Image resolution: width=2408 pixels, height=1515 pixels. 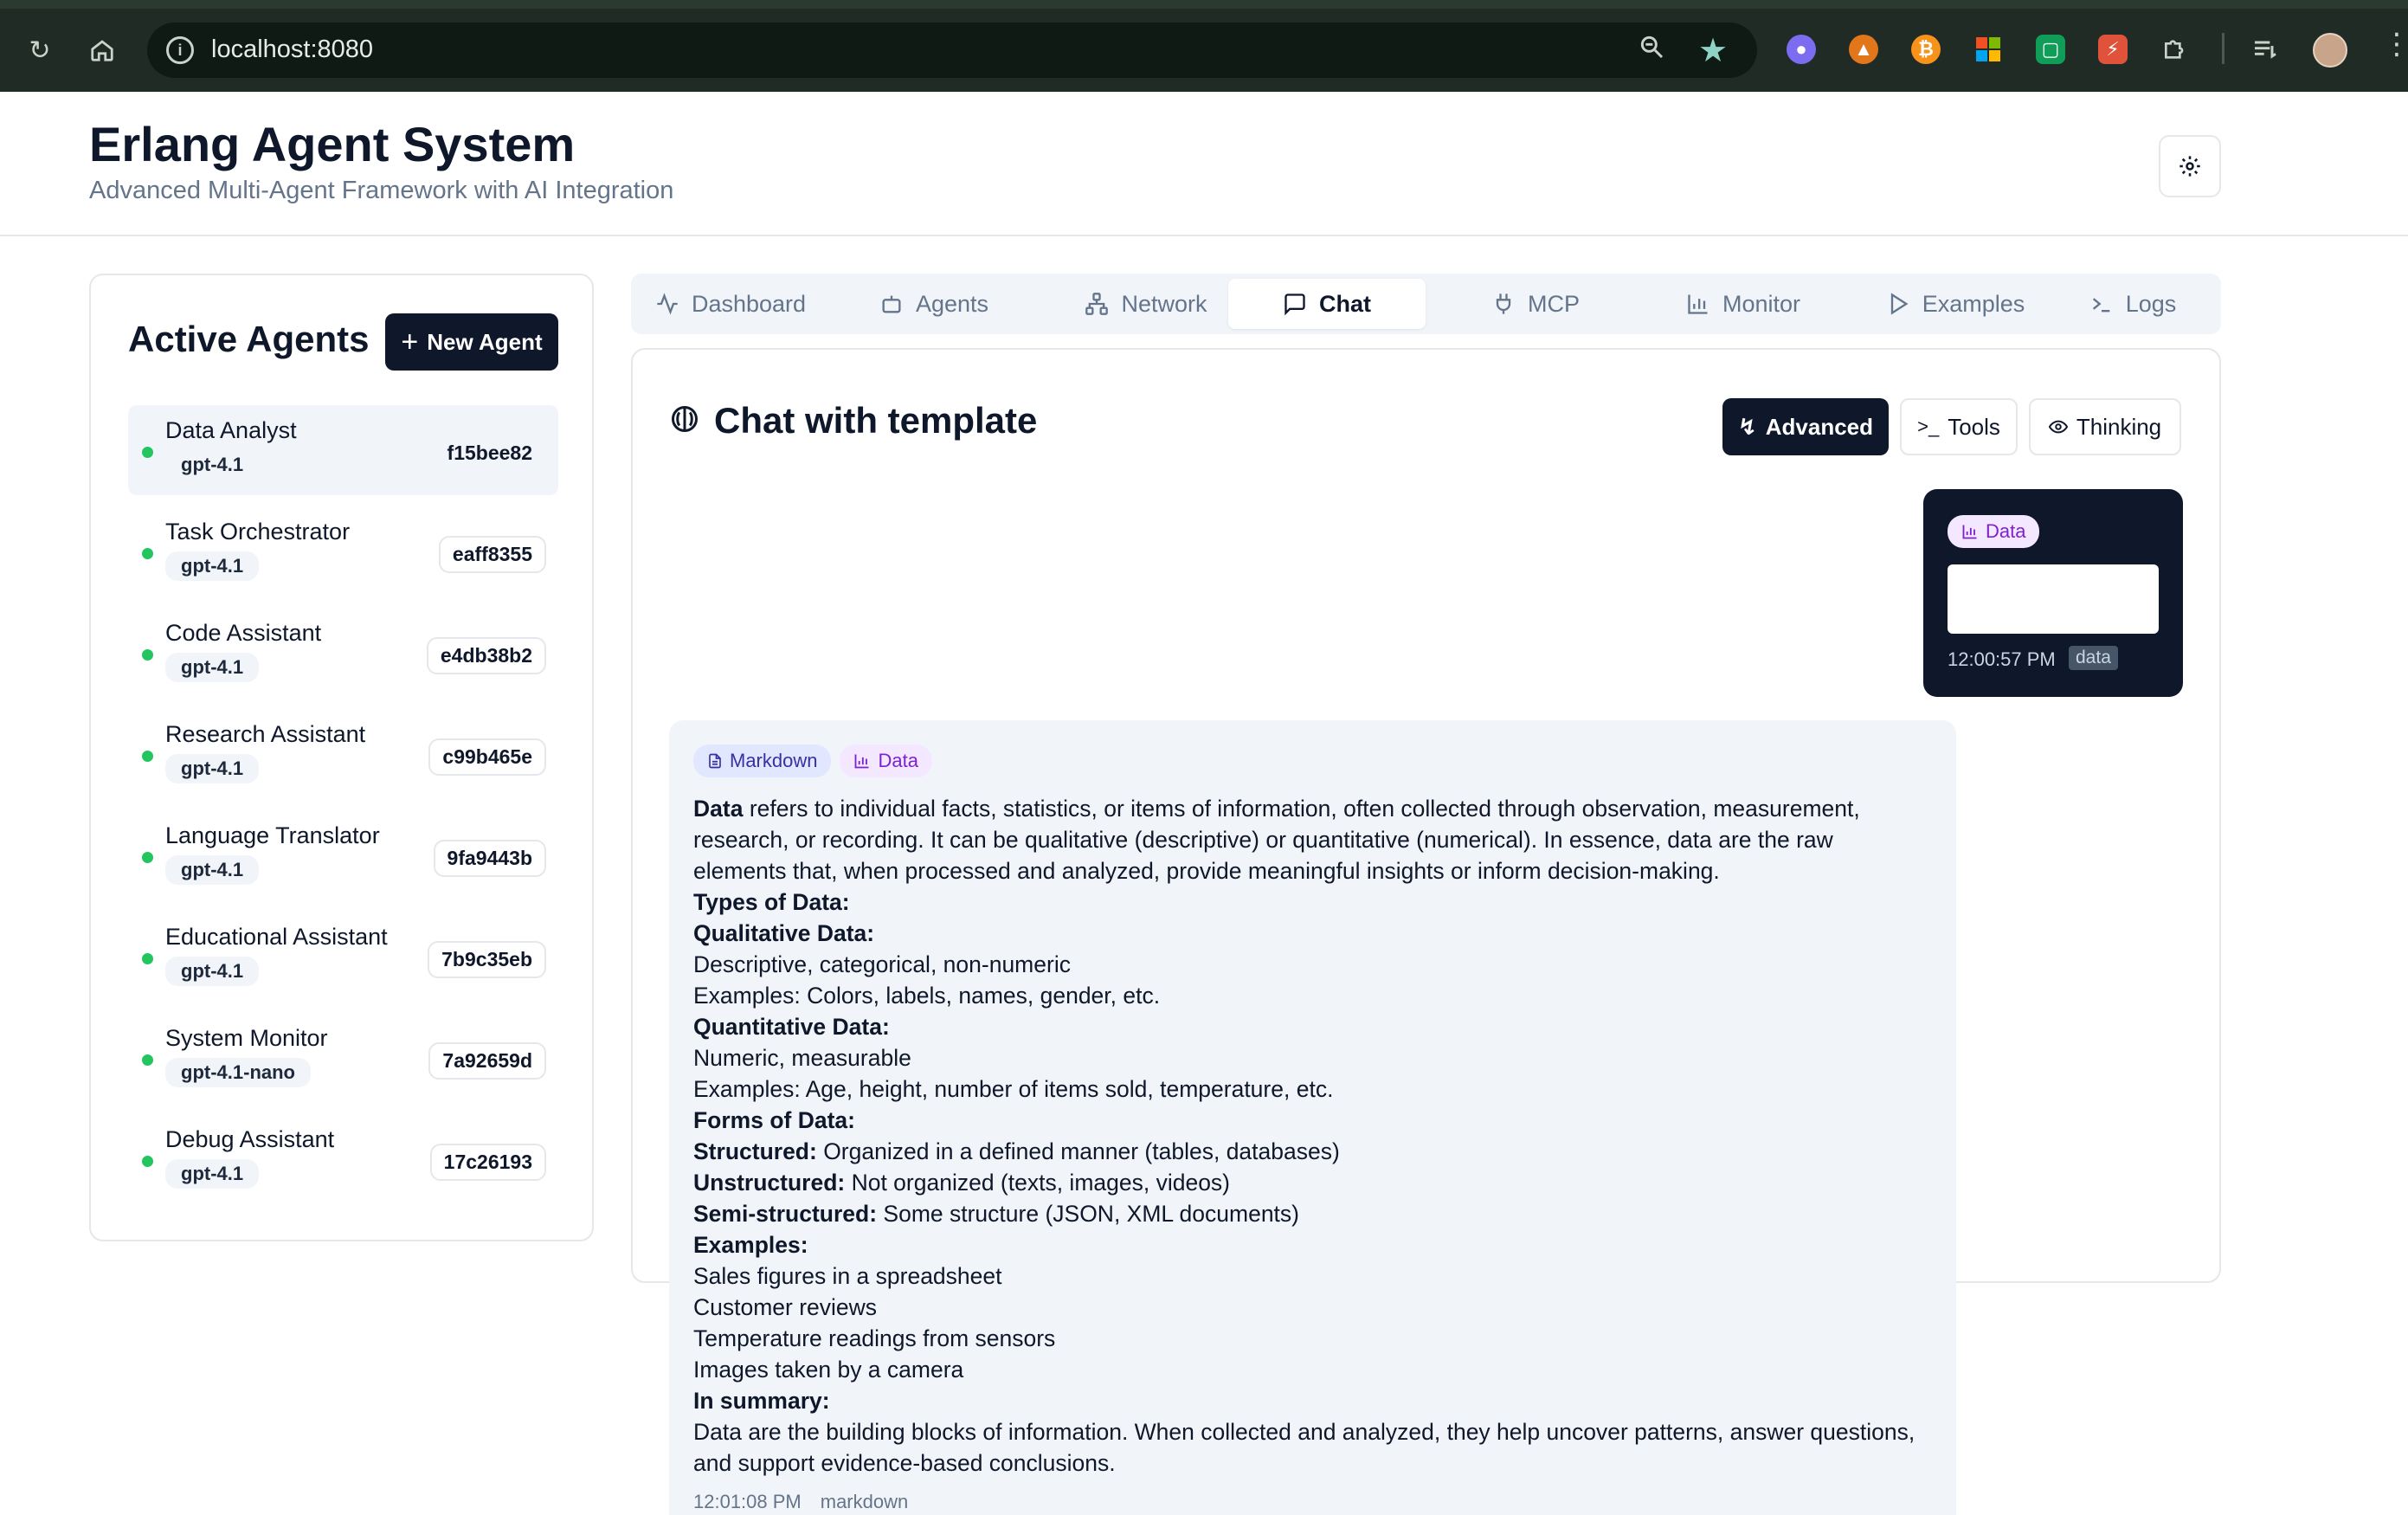 I want to click on ghost-extension-icon: ●, so click(x=1802, y=49).